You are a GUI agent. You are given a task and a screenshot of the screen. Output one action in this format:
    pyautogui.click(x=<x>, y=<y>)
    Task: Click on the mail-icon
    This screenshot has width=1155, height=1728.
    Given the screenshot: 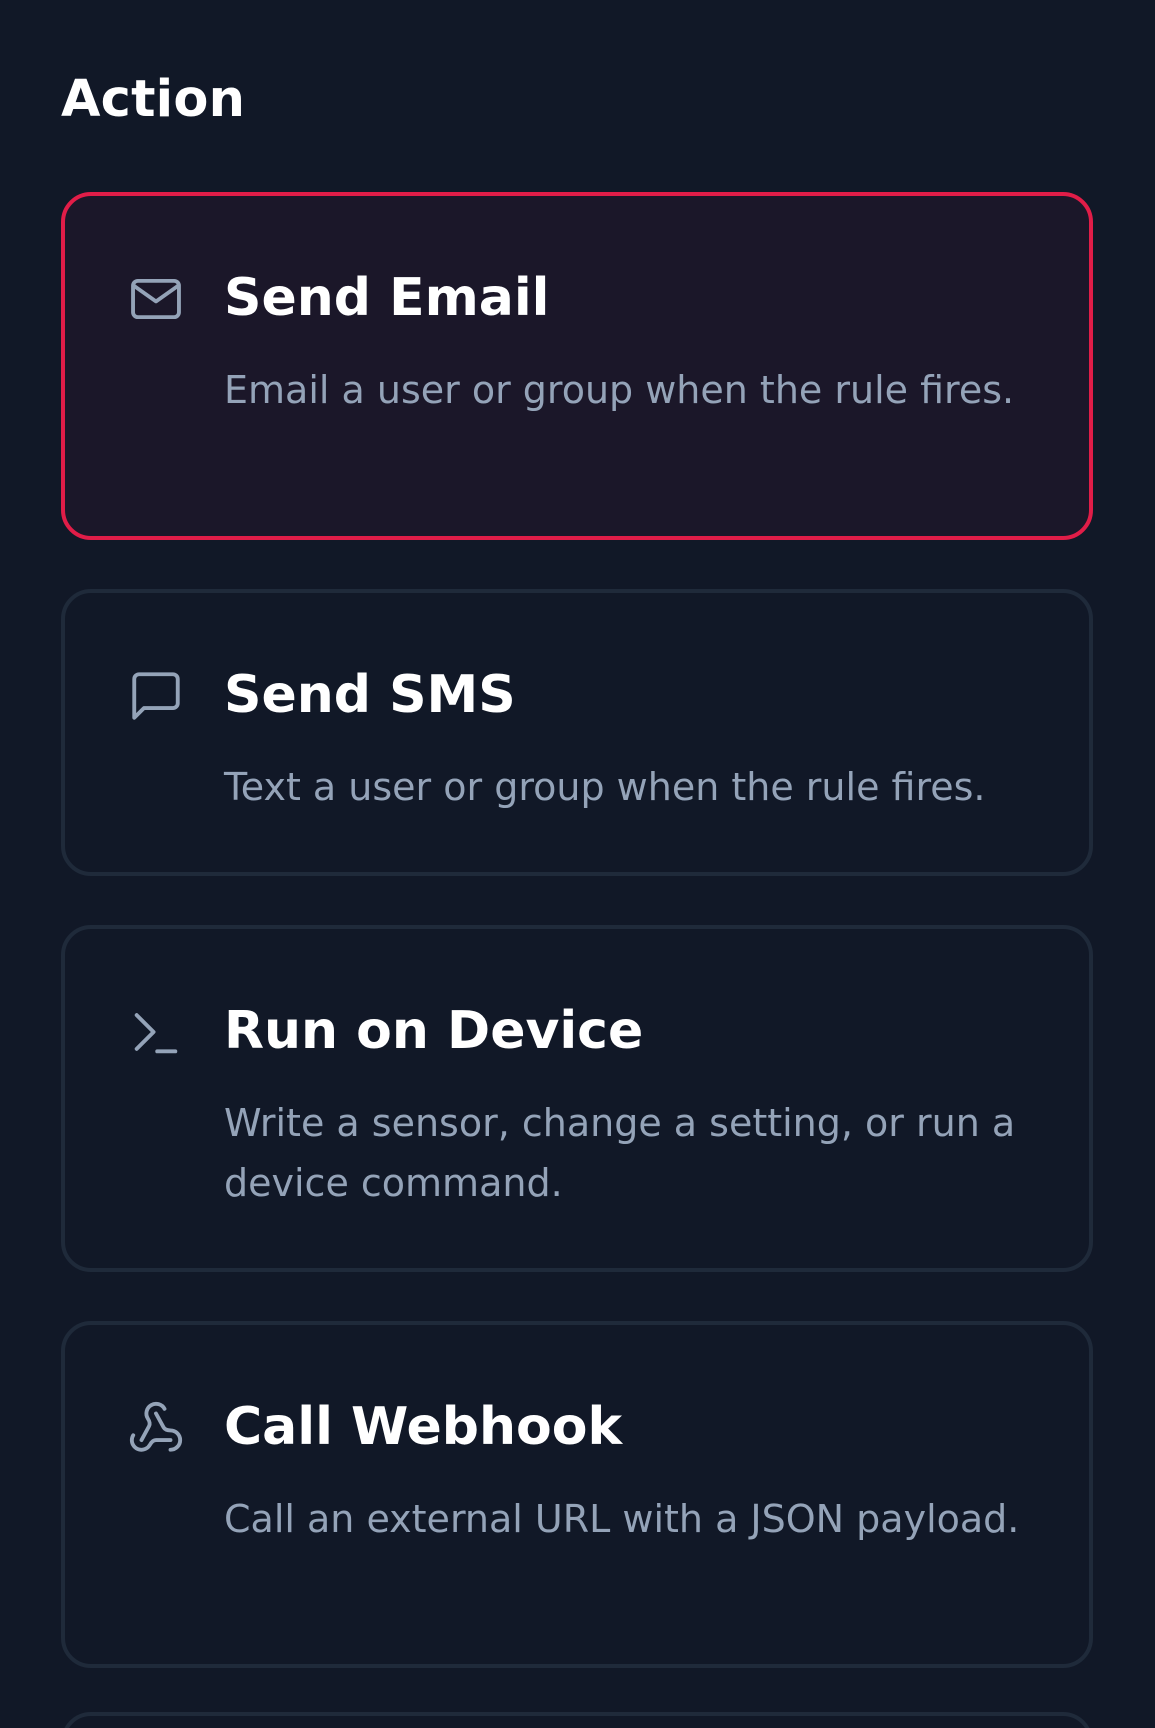 What is the action you would take?
    pyautogui.click(x=156, y=299)
    